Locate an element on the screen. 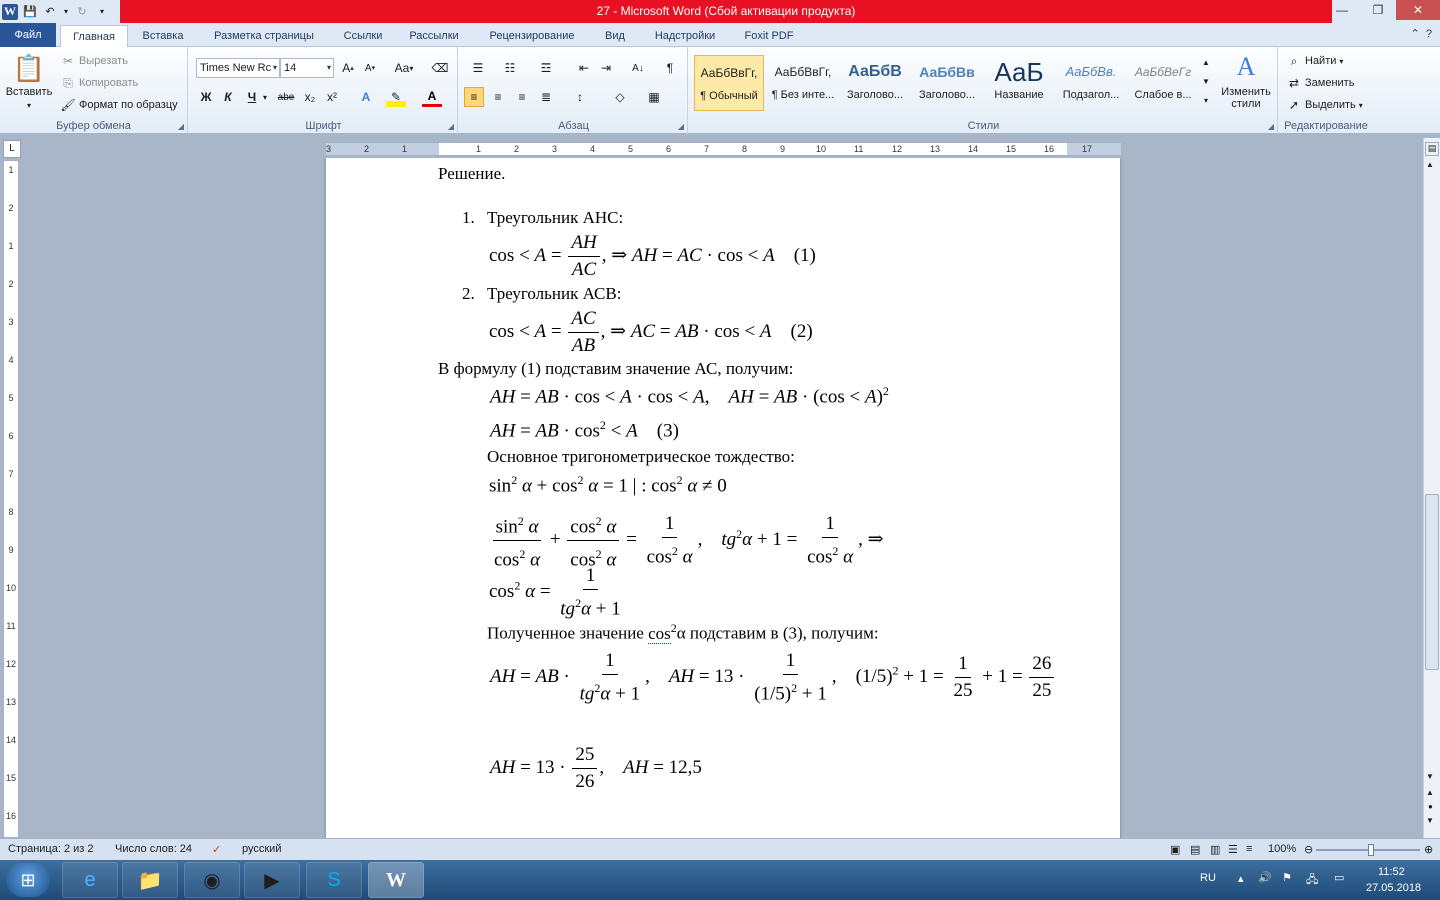  input-language: RU is located at coordinates (1208, 878).